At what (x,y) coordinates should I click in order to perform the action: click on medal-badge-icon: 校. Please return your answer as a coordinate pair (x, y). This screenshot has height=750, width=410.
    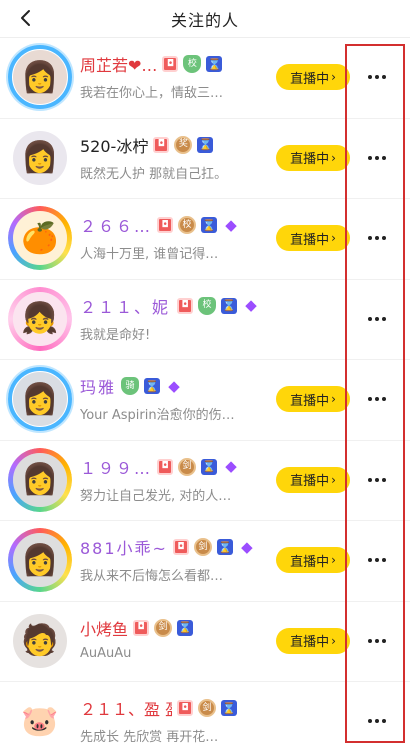
    Looking at the image, I should click on (187, 225).